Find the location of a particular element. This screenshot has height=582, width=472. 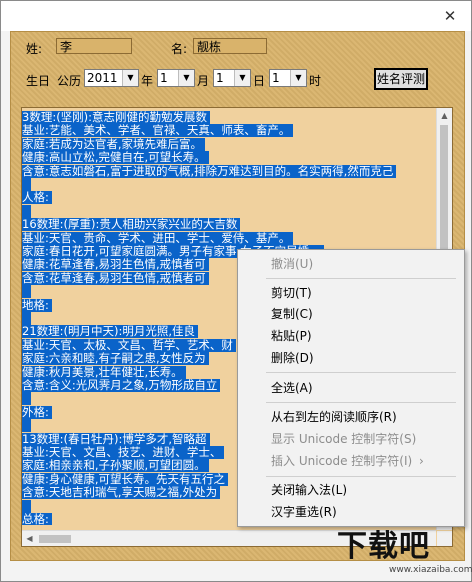

result-line: 健康:身心健康,可望长寿。先天有五行之 is located at coordinates (125, 479).